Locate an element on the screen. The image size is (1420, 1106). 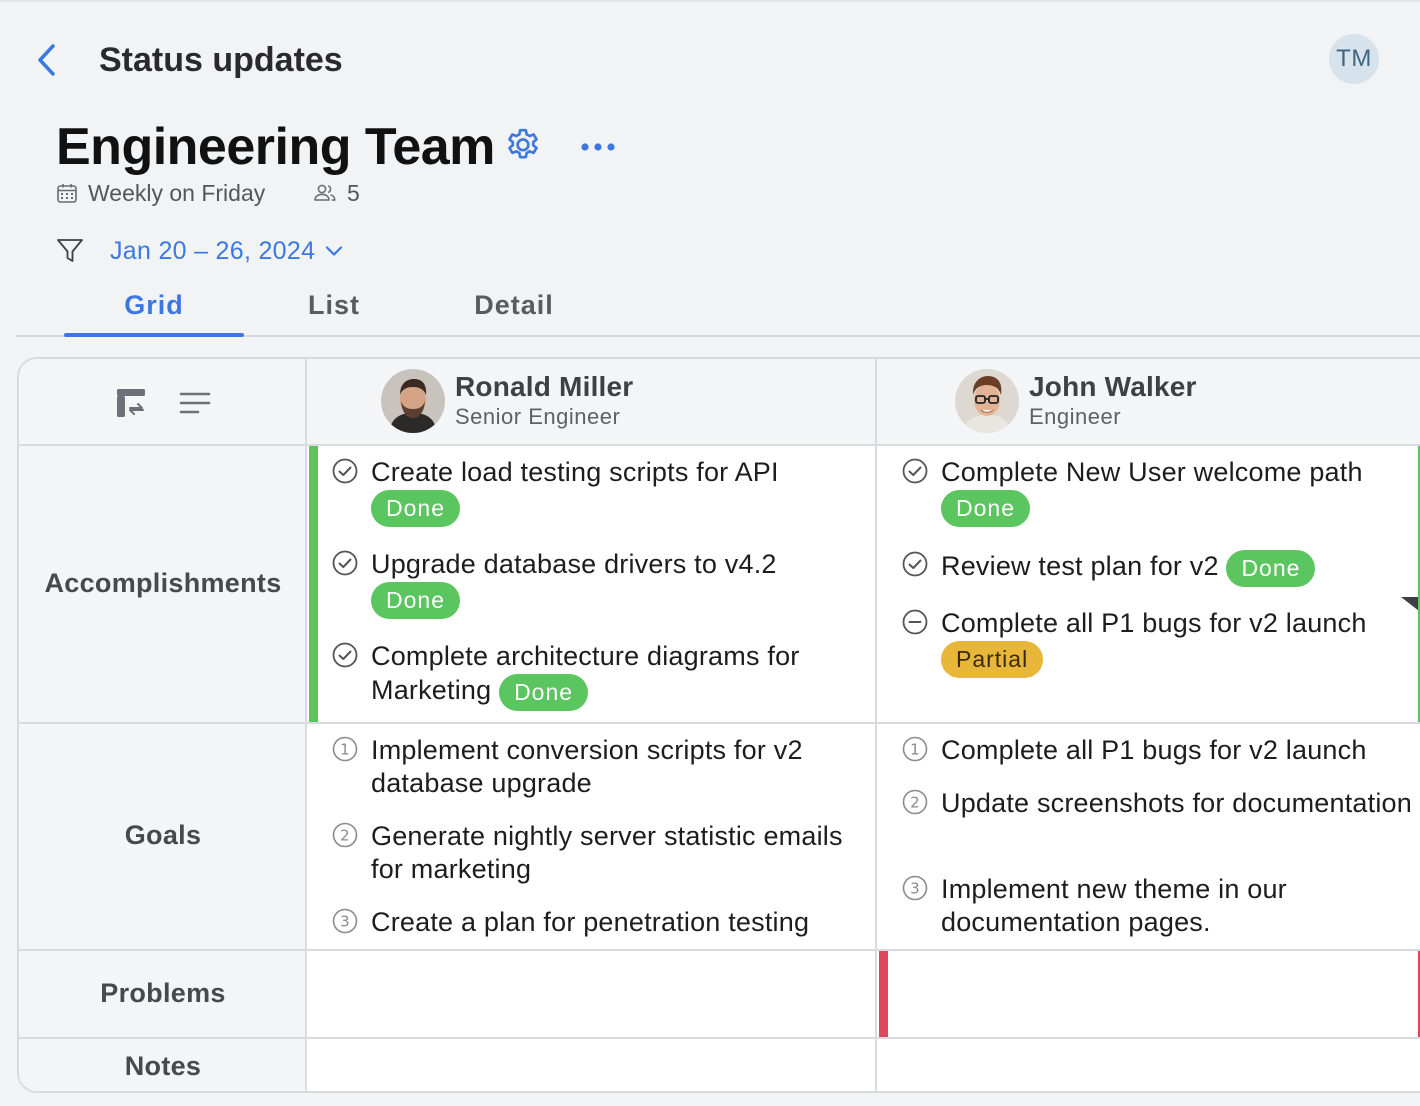
john-problems-cell is located at coordinates (1153, 994).